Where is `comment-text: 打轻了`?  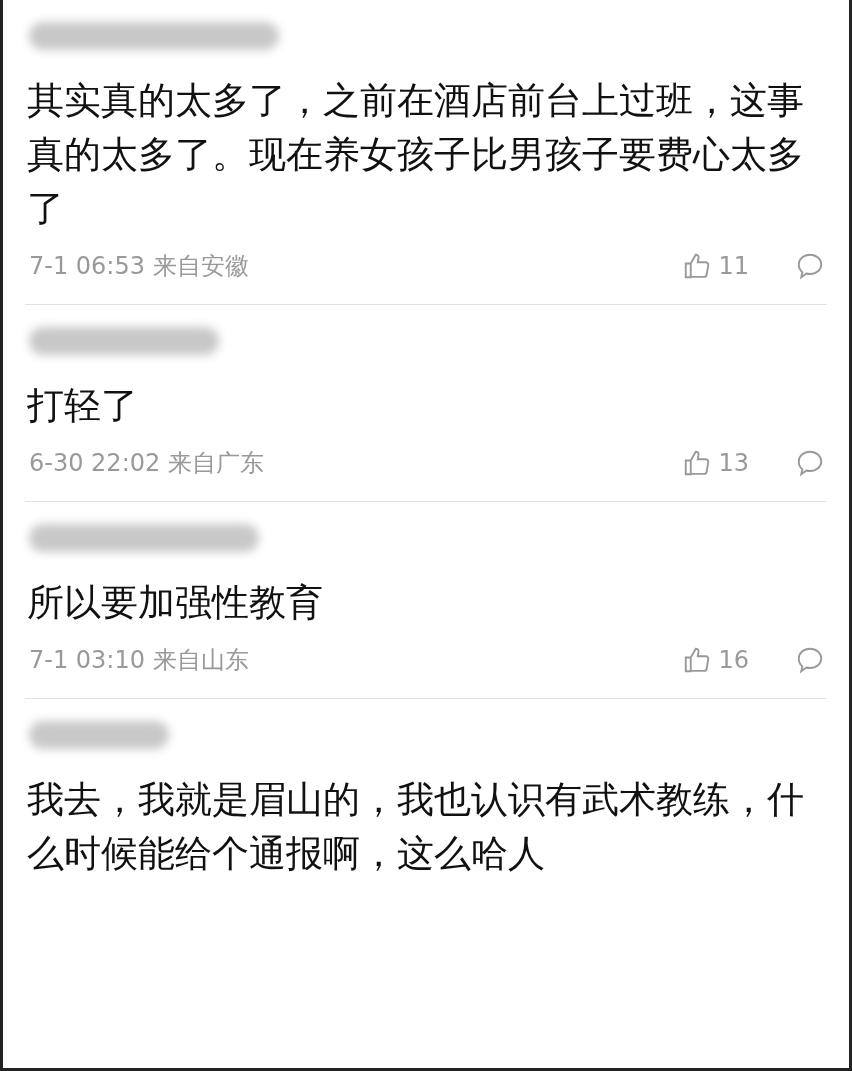
comment-text: 打轻了 is located at coordinates (82, 406).